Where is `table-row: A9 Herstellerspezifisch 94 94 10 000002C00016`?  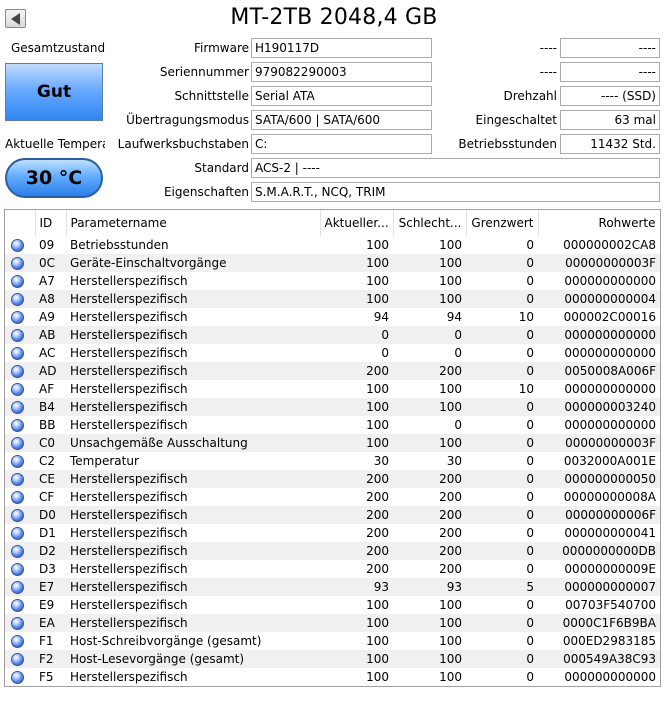
table-row: A9 Herstellerspezifisch 94 94 10 000002C00016 is located at coordinates (332, 317).